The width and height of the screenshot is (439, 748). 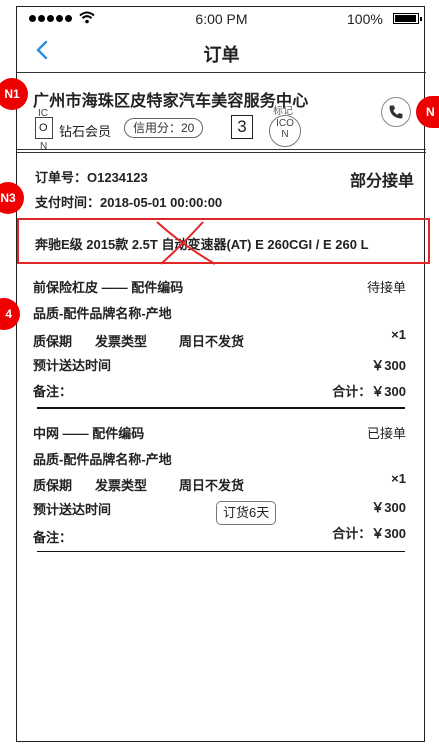 What do you see at coordinates (365, 19) in the screenshot?
I see `battery-level: 100%` at bounding box center [365, 19].